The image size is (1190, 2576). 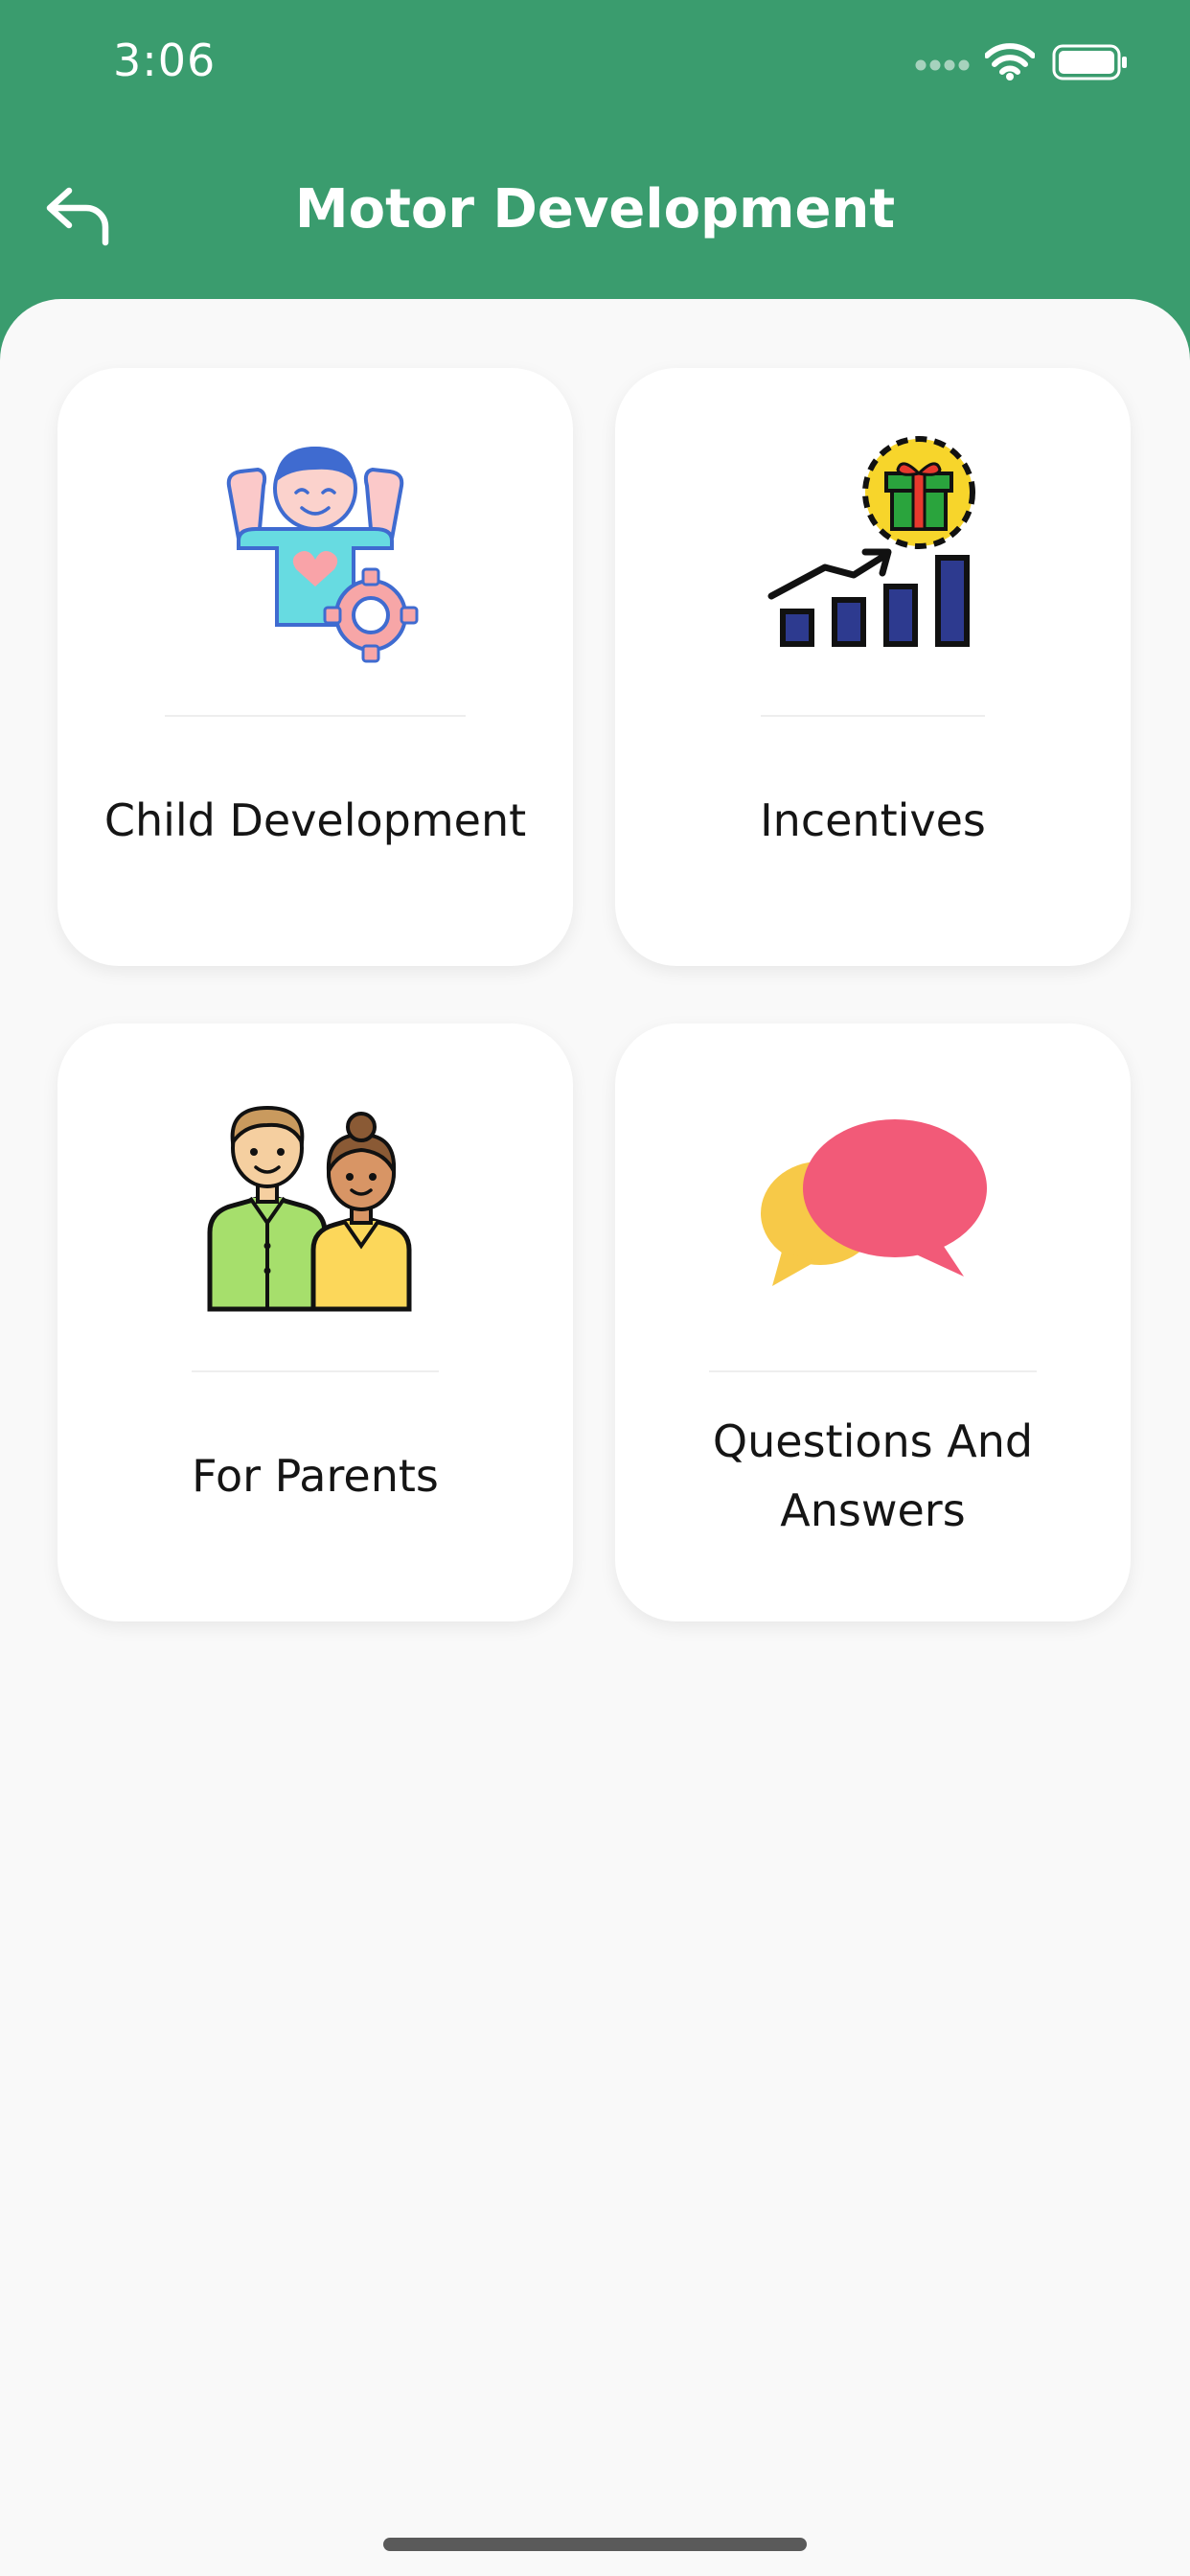 I want to click on home-indicator, so click(x=595, y=2544).